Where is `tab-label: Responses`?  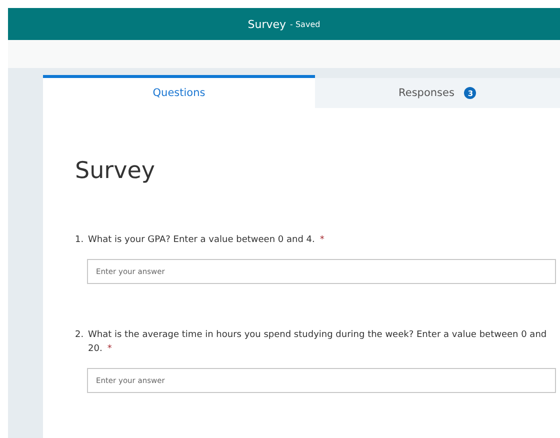 tab-label: Responses is located at coordinates (426, 93).